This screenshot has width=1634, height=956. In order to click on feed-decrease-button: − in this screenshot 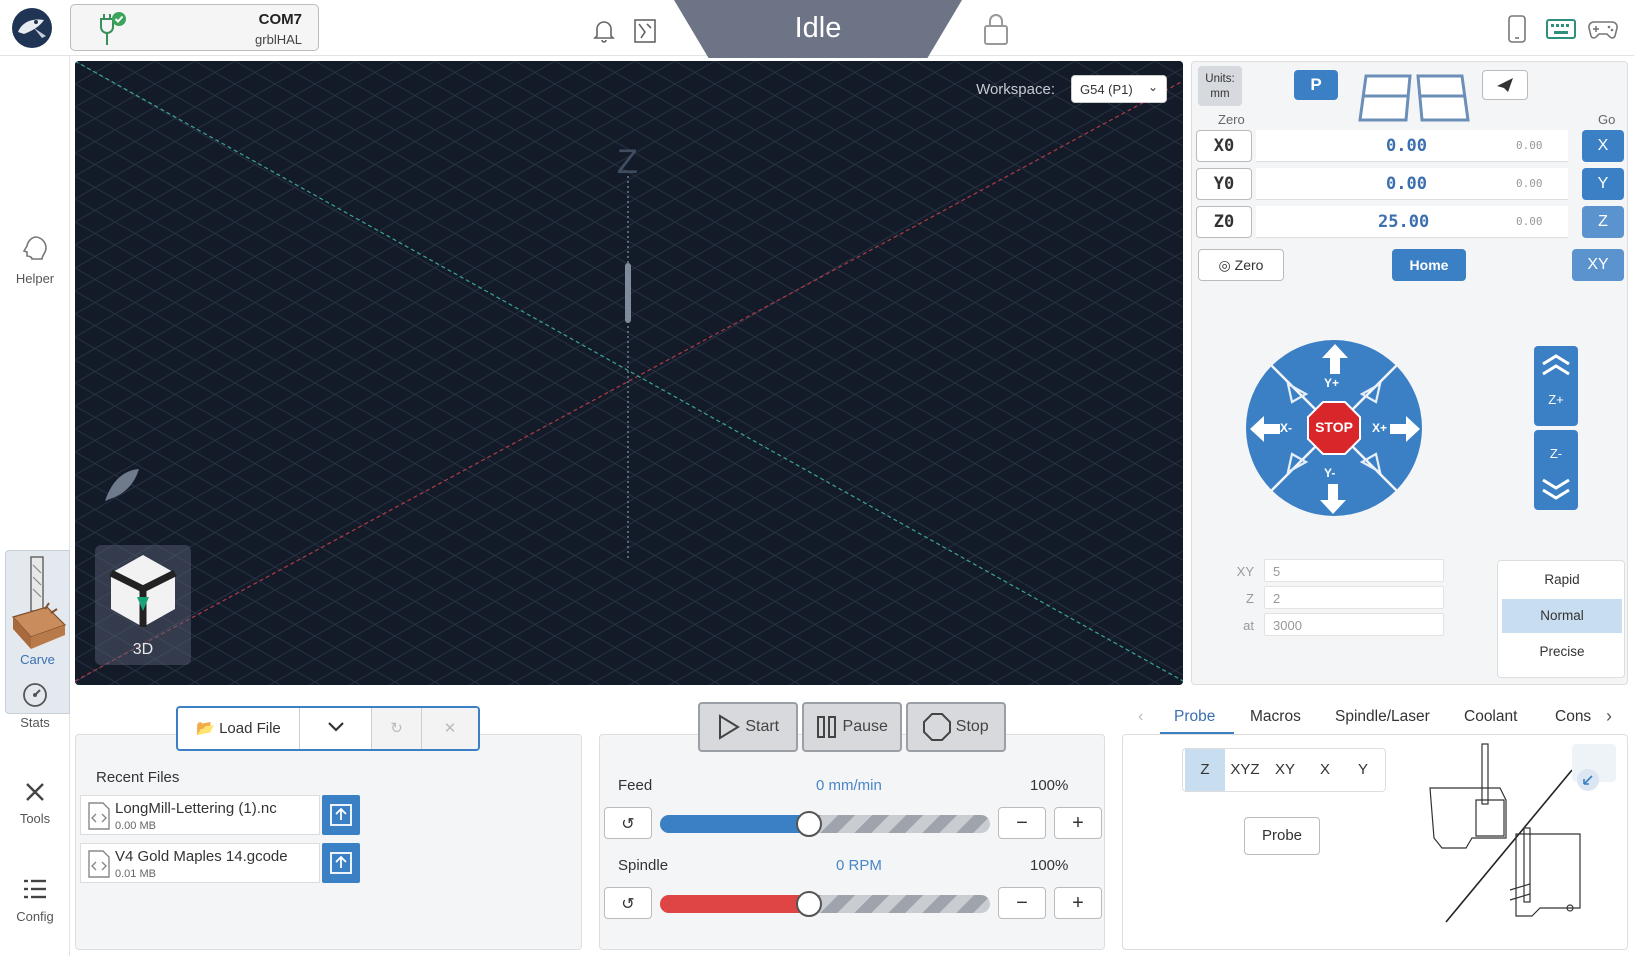, I will do `click(1022, 823)`.